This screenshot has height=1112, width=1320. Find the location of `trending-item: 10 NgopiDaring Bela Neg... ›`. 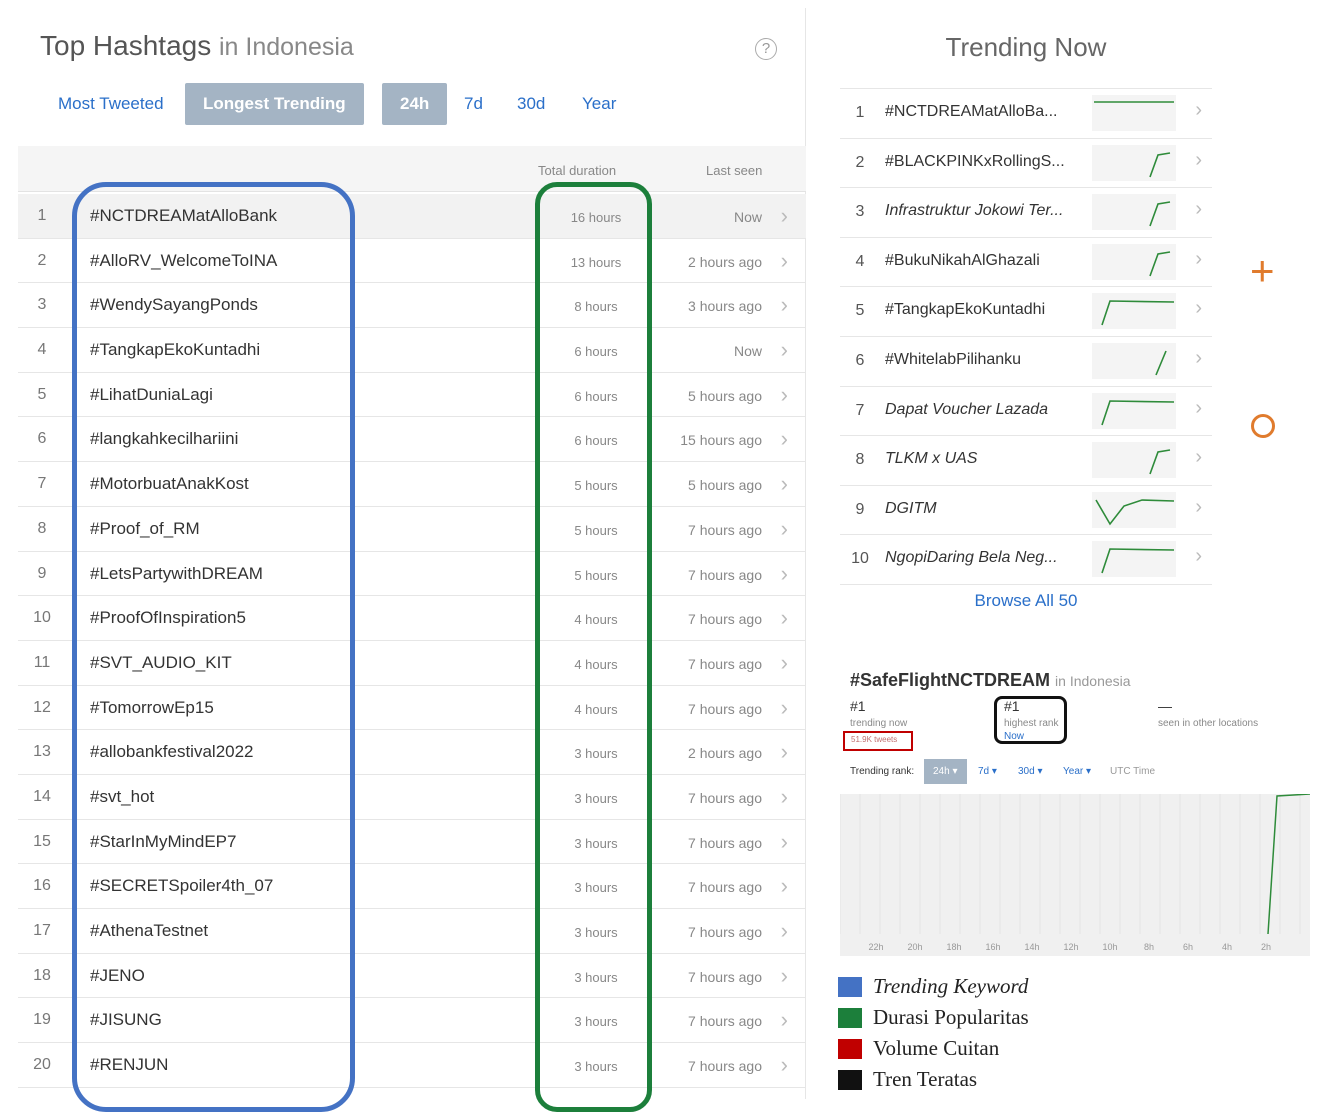

trending-item: 10 NgopiDaring Bela Neg... › is located at coordinates (1026, 560).